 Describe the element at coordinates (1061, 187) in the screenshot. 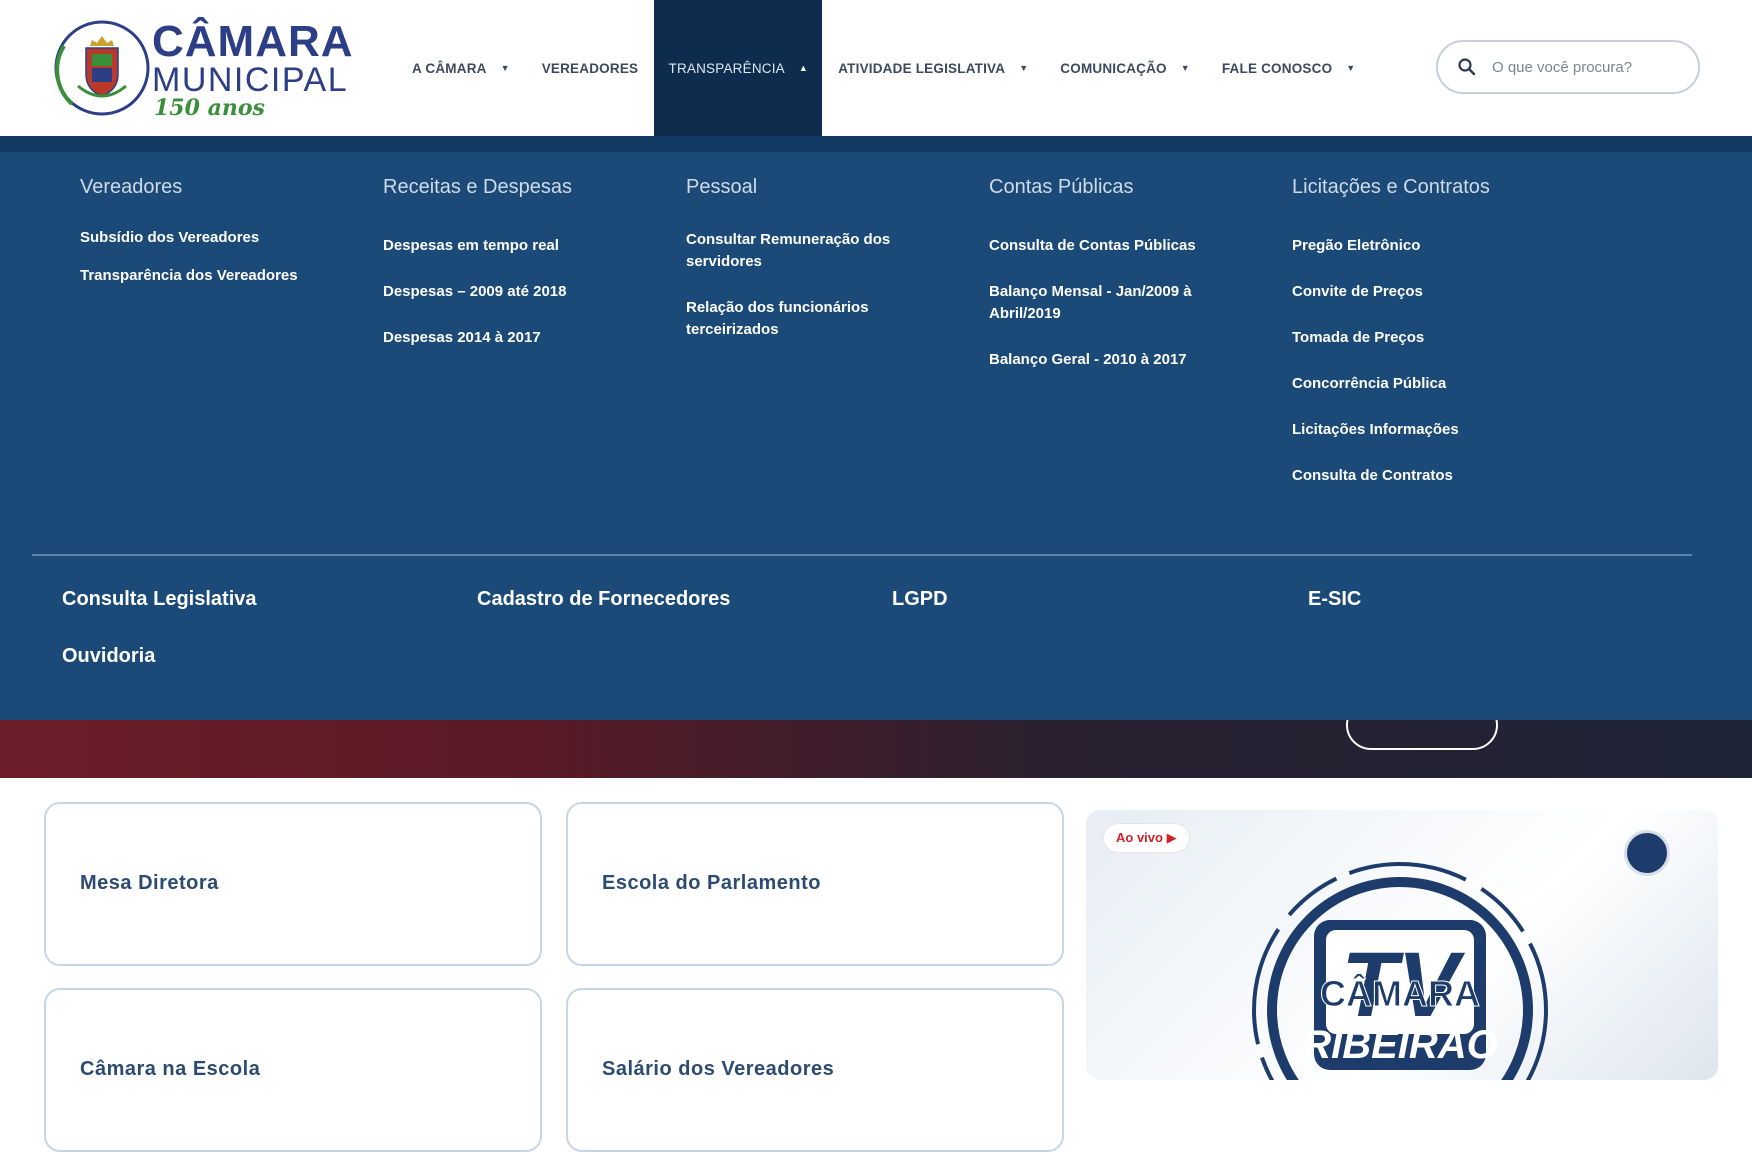

I see `column-title: Contas Públicas` at that location.